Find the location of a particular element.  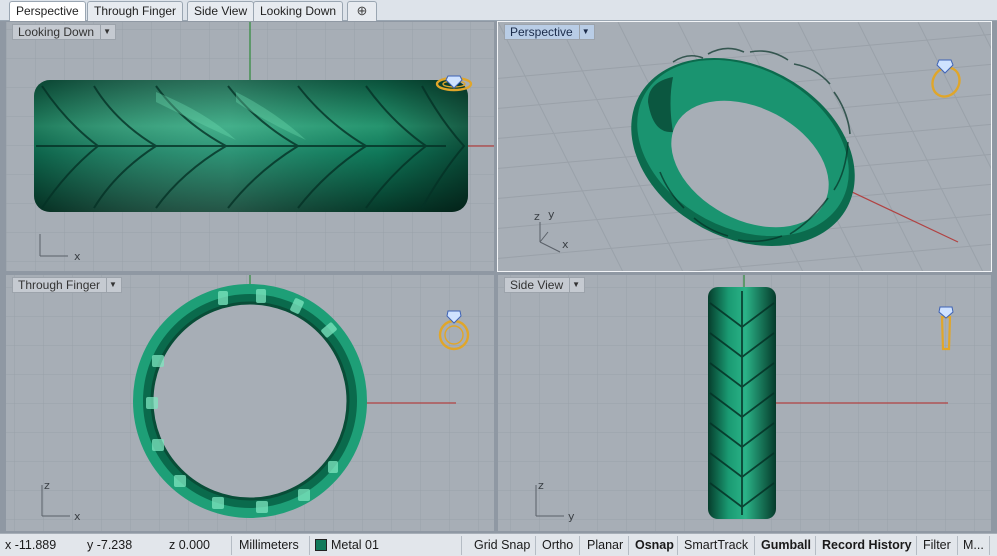

coord-y: y -7.238 is located at coordinates (110, 545).